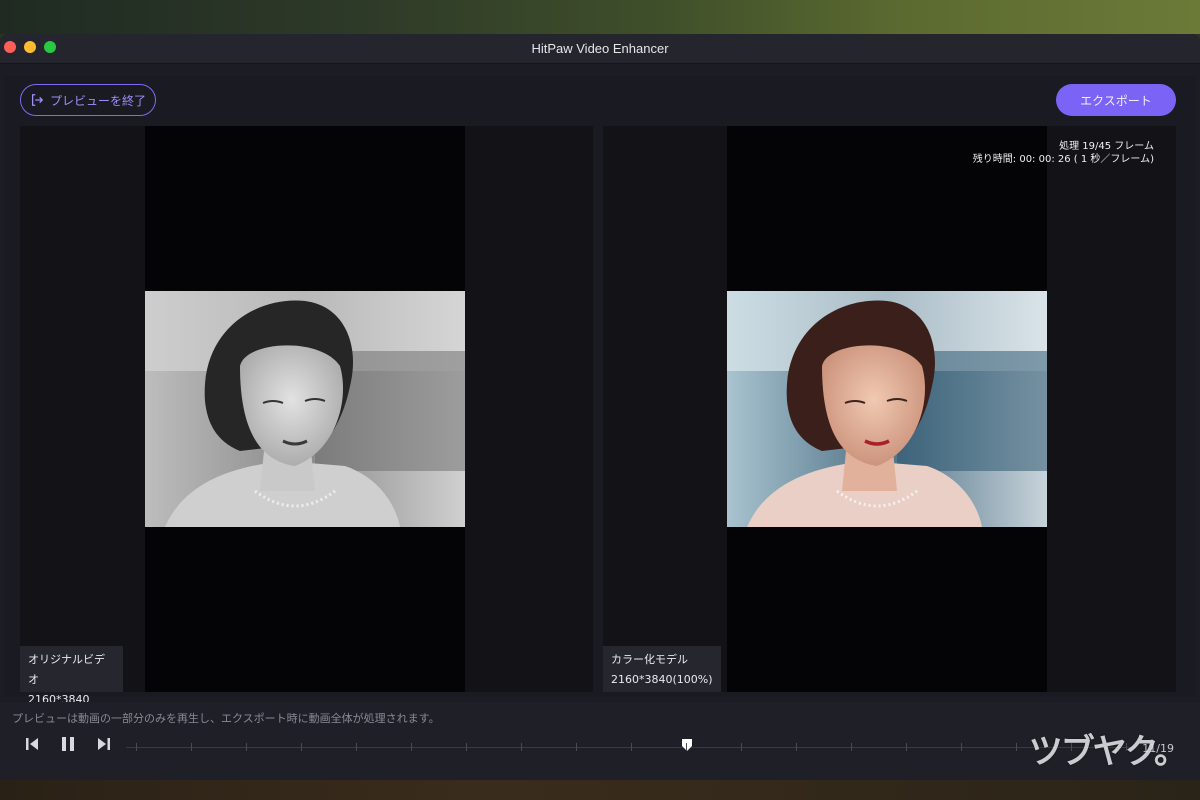 The image size is (1200, 800). I want to click on window-controls, so click(30, 47).